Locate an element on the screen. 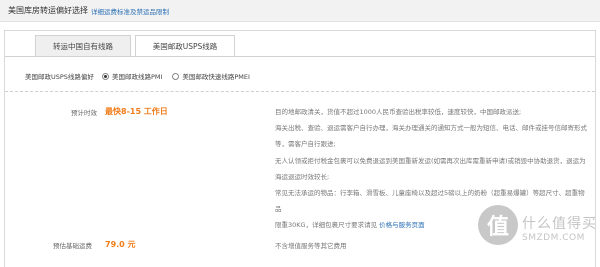 Image resolution: width=600 pixels, height=267 pixels. desc-line-3b: 海运退运时效较长; is located at coordinates (302, 176).